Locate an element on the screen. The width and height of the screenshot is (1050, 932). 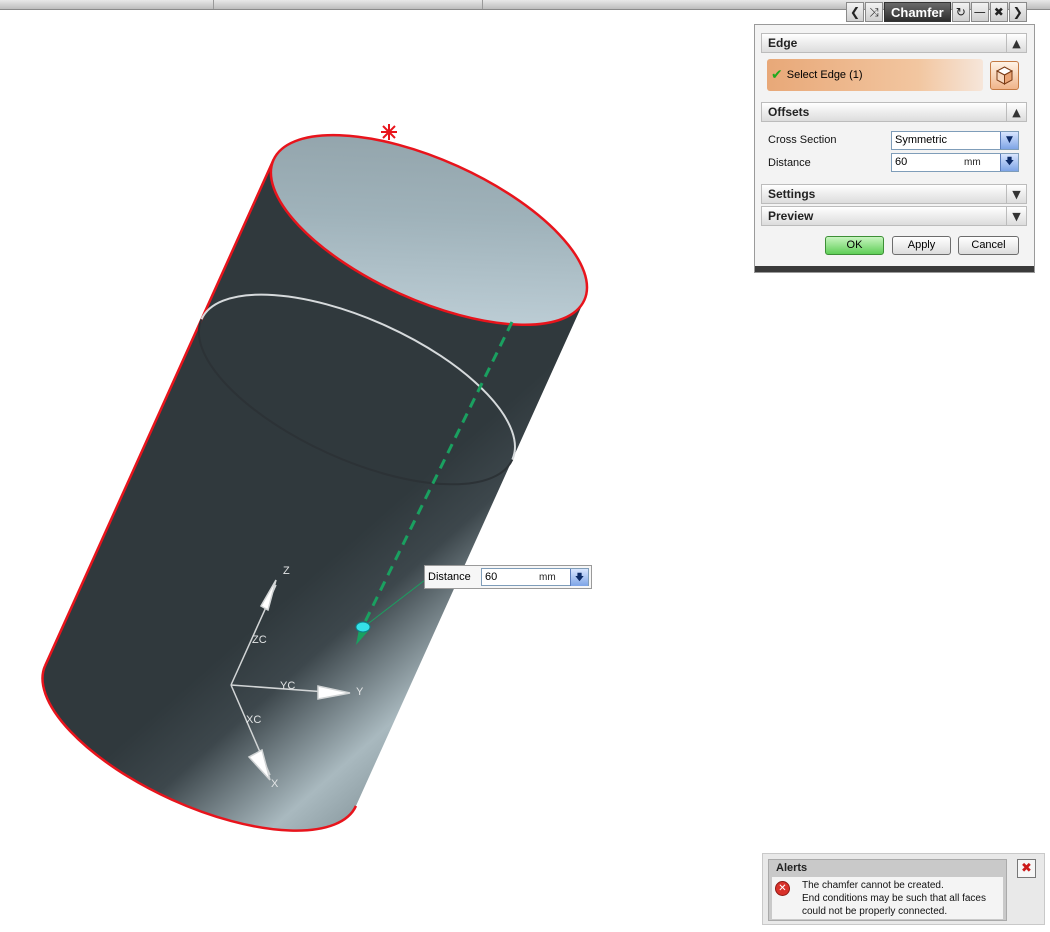
group-header-settings: Settings is located at coordinates (892, 194).